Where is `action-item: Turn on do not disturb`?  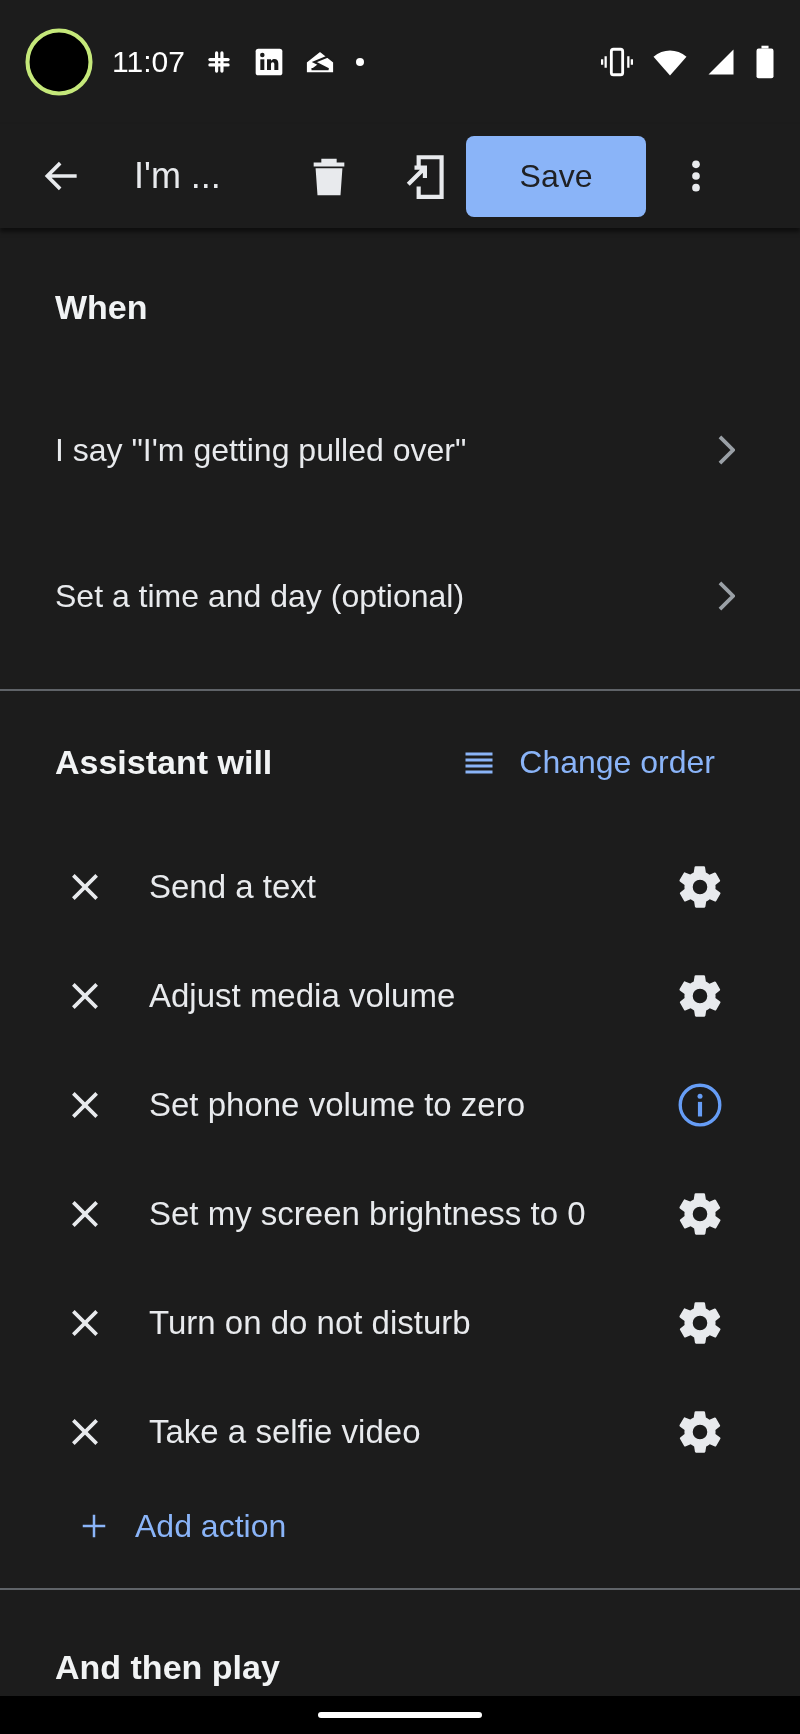 action-item: Turn on do not disturb is located at coordinates (412, 1322).